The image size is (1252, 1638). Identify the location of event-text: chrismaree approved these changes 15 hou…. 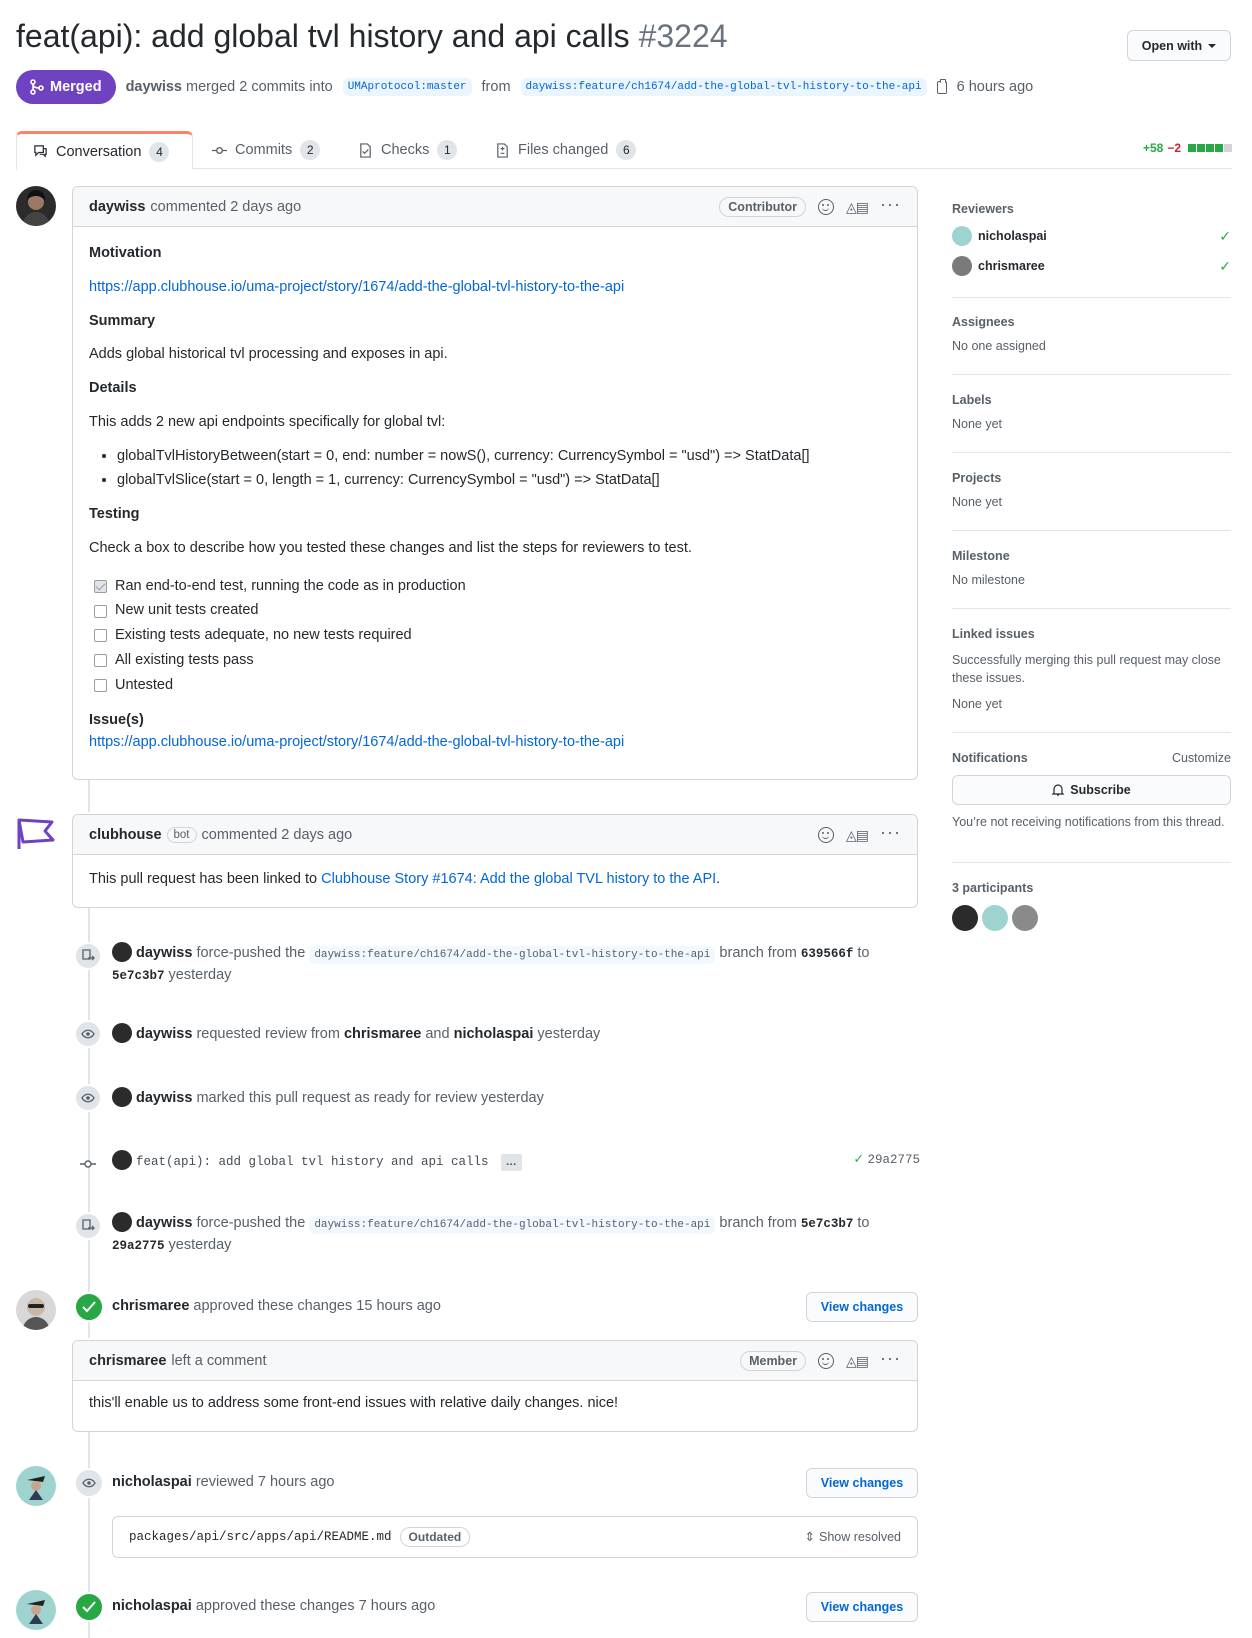
(516, 1307).